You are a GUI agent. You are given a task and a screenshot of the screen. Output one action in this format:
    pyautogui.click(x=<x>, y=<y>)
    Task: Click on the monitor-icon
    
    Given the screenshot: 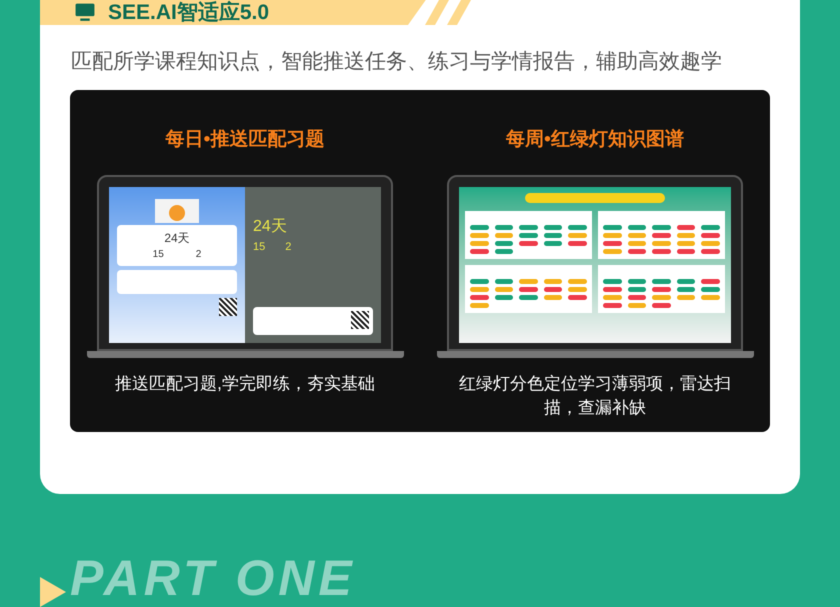 What is the action you would take?
    pyautogui.click(x=85, y=12)
    